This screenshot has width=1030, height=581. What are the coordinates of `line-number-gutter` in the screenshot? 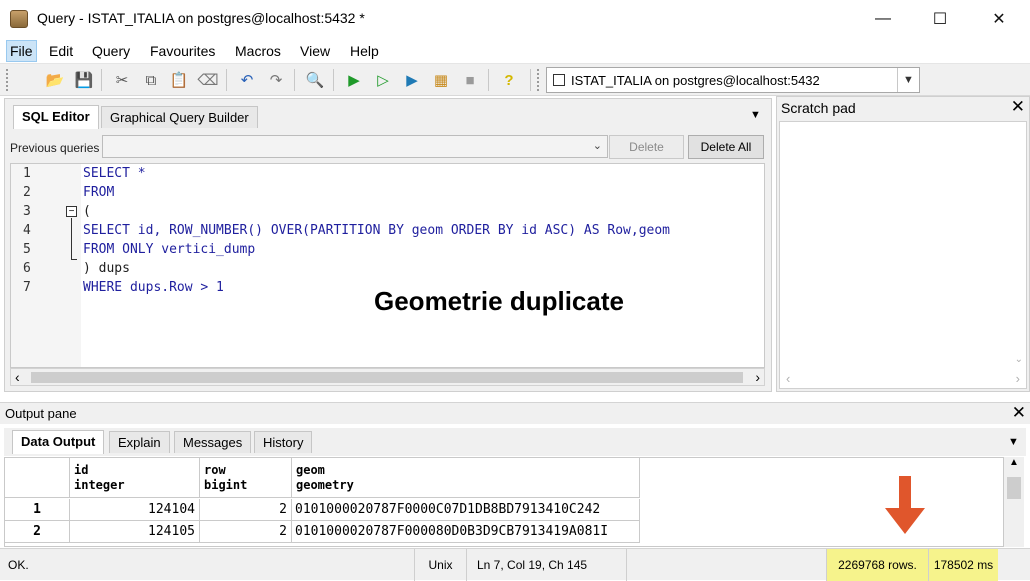 It's located at (46, 265).